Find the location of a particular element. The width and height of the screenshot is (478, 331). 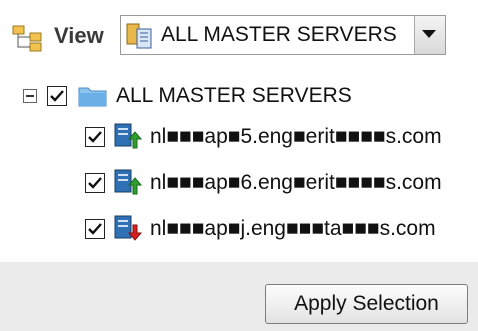

server-down-icon is located at coordinates (127, 230).